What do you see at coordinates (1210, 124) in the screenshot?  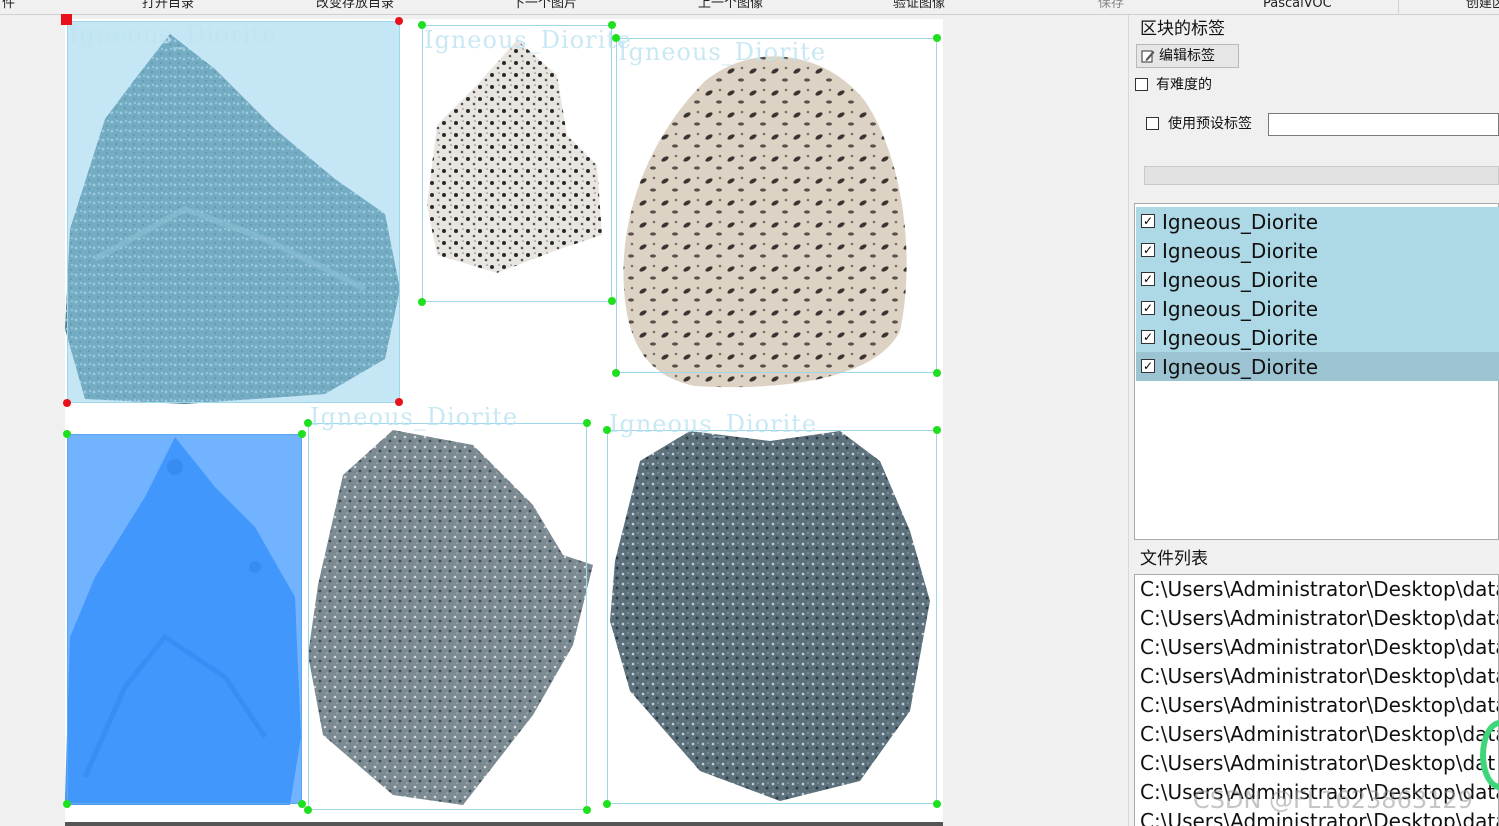 I see `use-preset-label-text: 使用预设标签` at bounding box center [1210, 124].